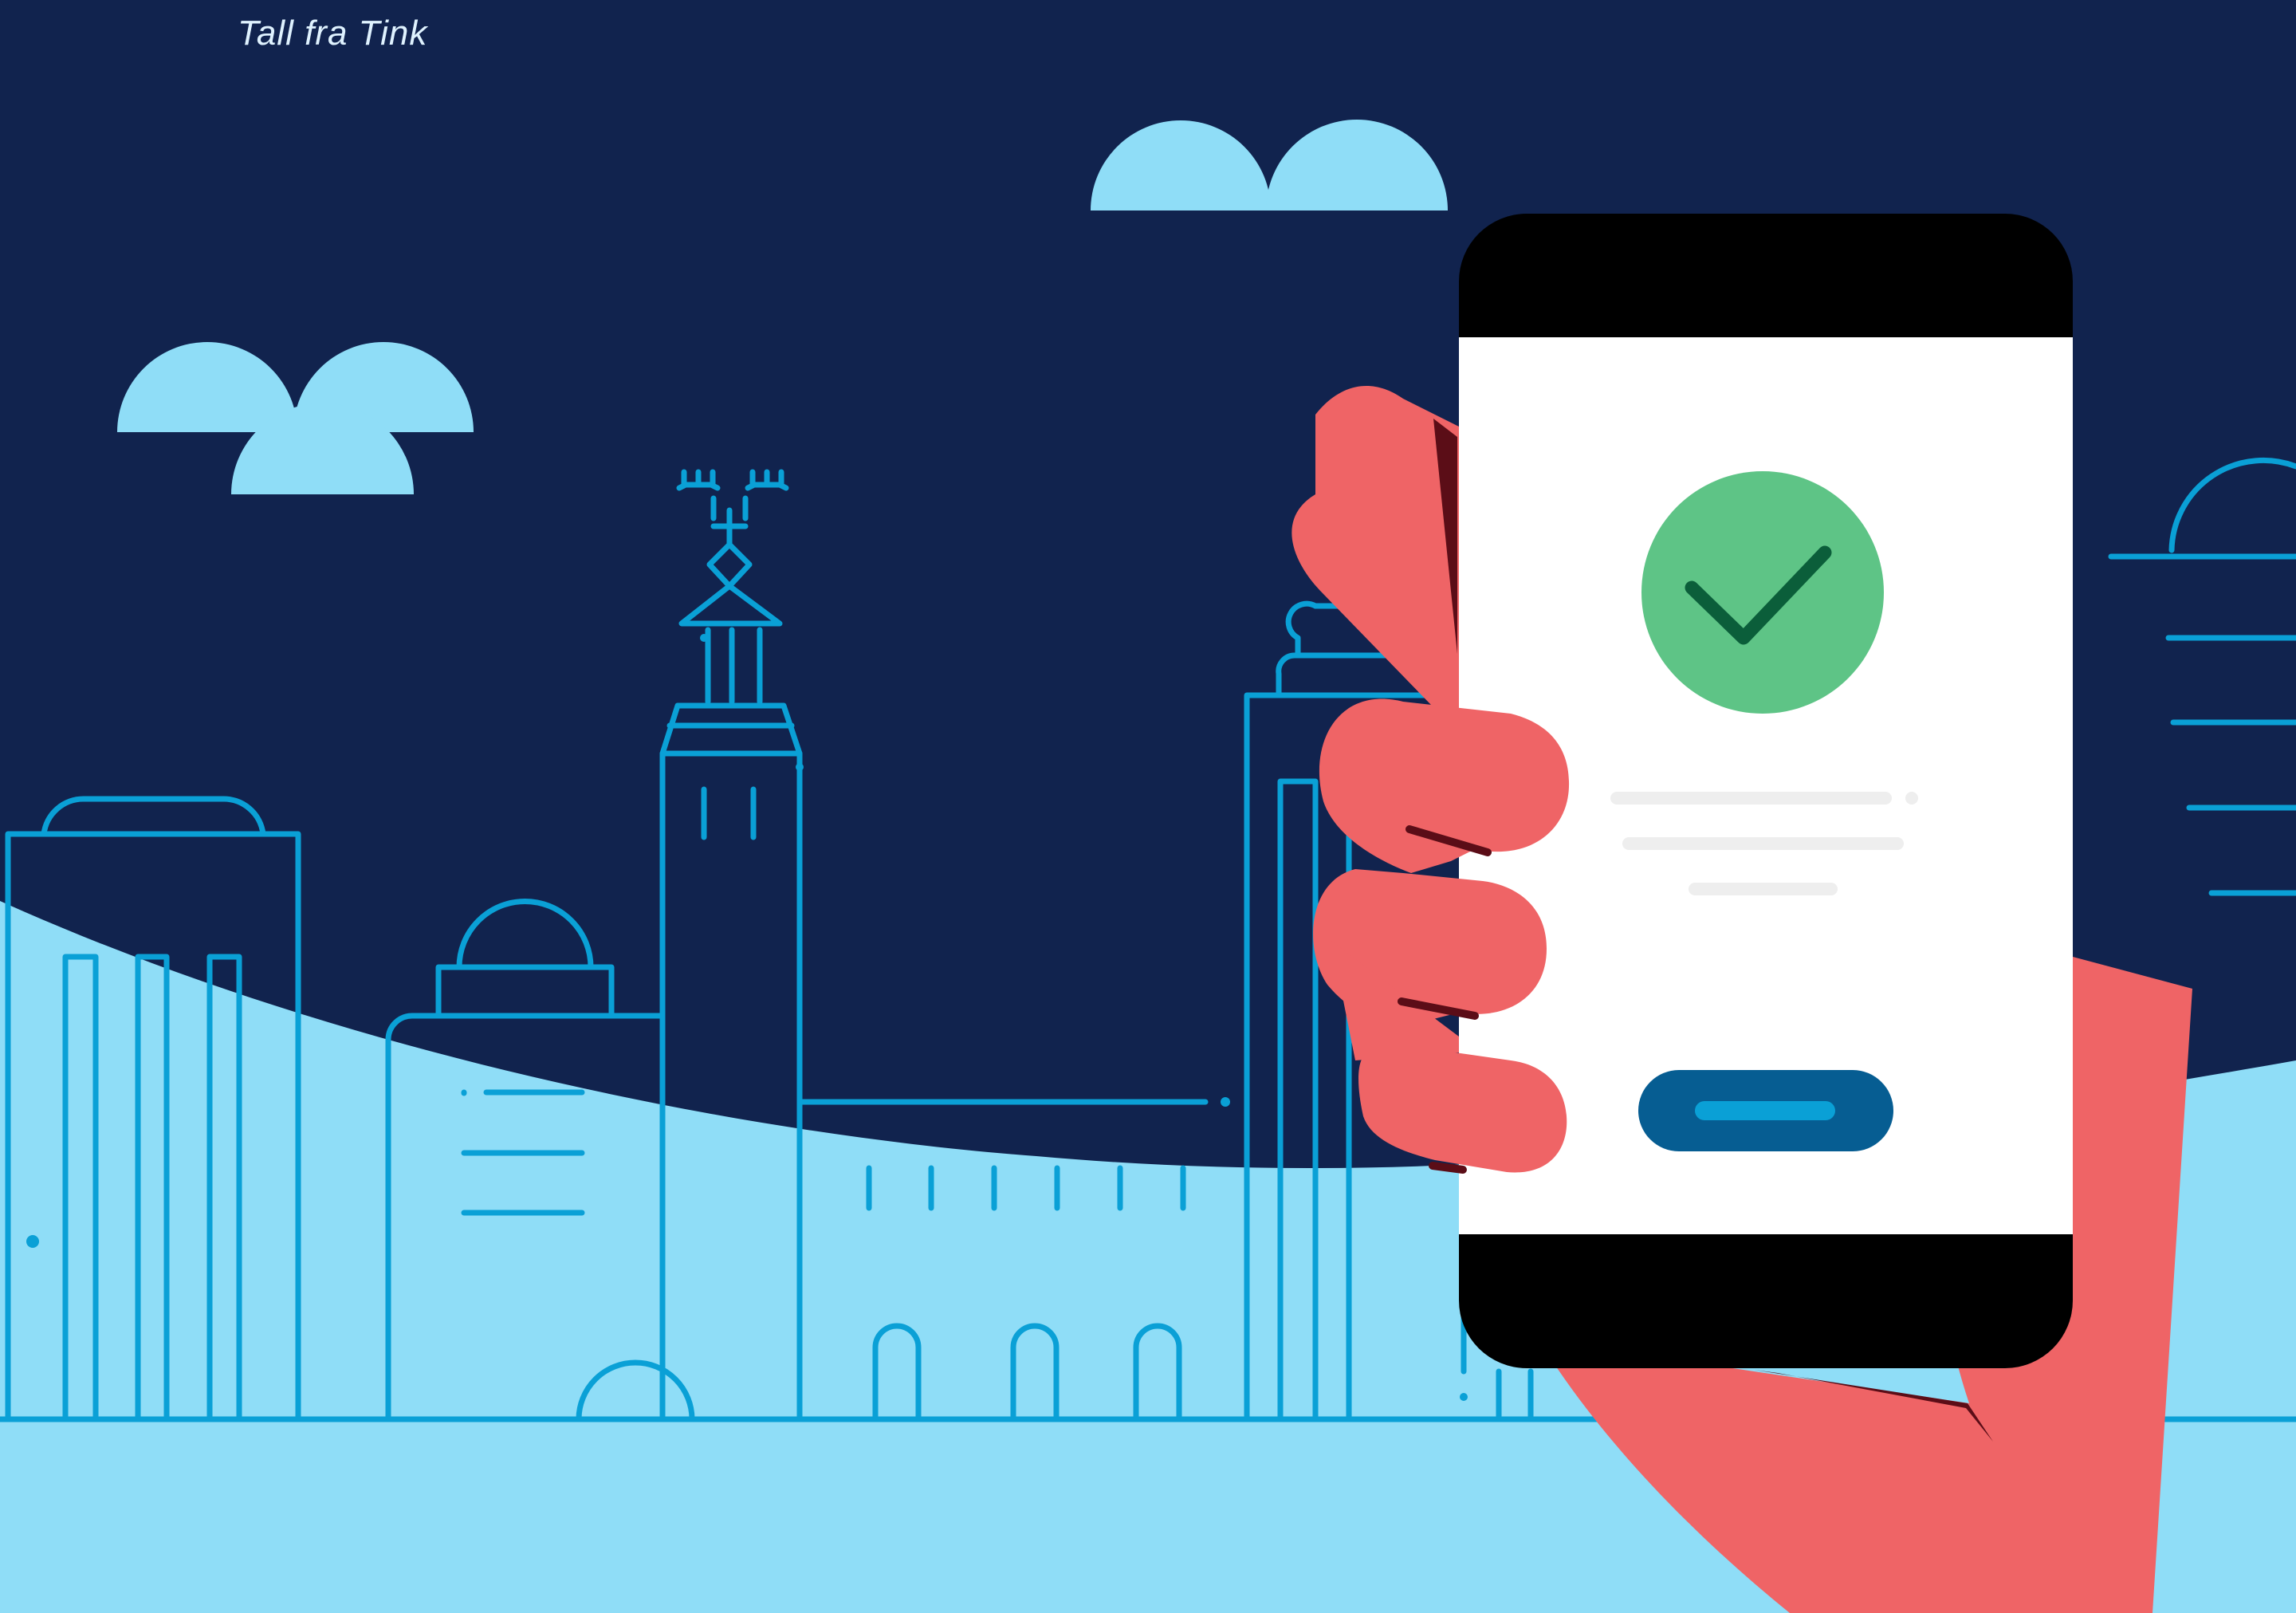  What do you see at coordinates (333, 33) in the screenshot?
I see `caption: Tall fra Tink` at bounding box center [333, 33].